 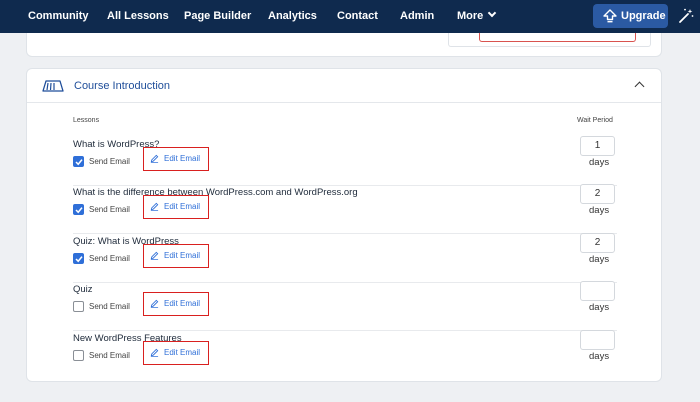 What do you see at coordinates (470, 16) in the screenshot?
I see `nav-more-label: More` at bounding box center [470, 16].